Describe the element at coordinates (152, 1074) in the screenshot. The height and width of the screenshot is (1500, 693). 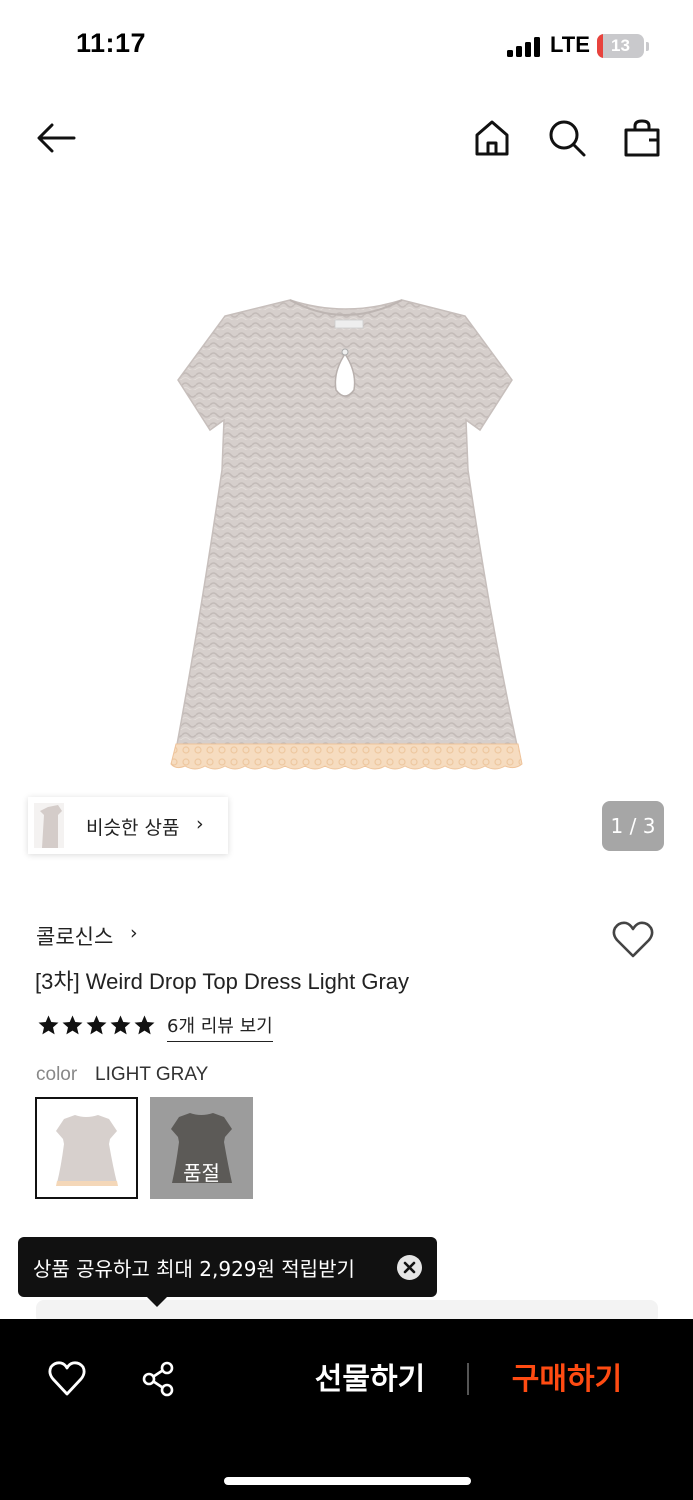
I see `color-value: LIGHT GRAY` at that location.